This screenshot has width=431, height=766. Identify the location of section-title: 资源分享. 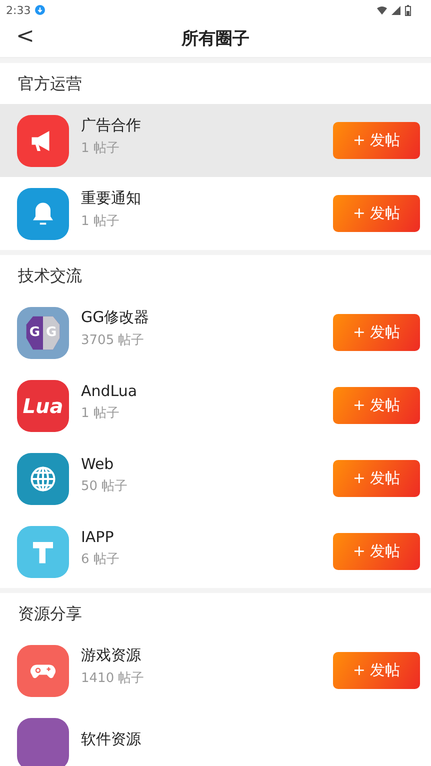
(50, 614).